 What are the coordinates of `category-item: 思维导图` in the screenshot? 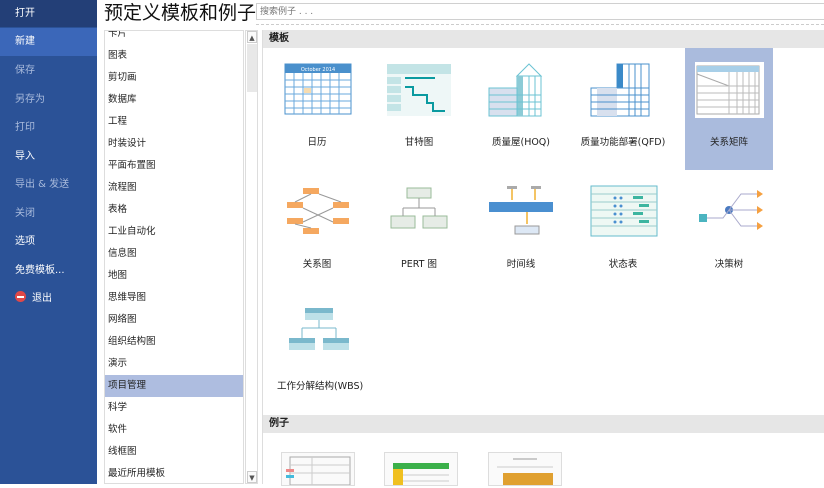 It's located at (174, 298).